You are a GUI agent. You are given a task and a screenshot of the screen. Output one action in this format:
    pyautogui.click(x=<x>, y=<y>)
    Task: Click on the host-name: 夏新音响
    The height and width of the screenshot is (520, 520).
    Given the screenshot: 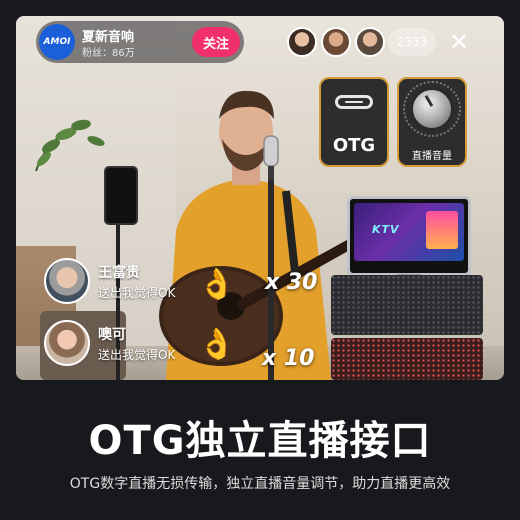 What is the action you would take?
    pyautogui.click(x=108, y=37)
    